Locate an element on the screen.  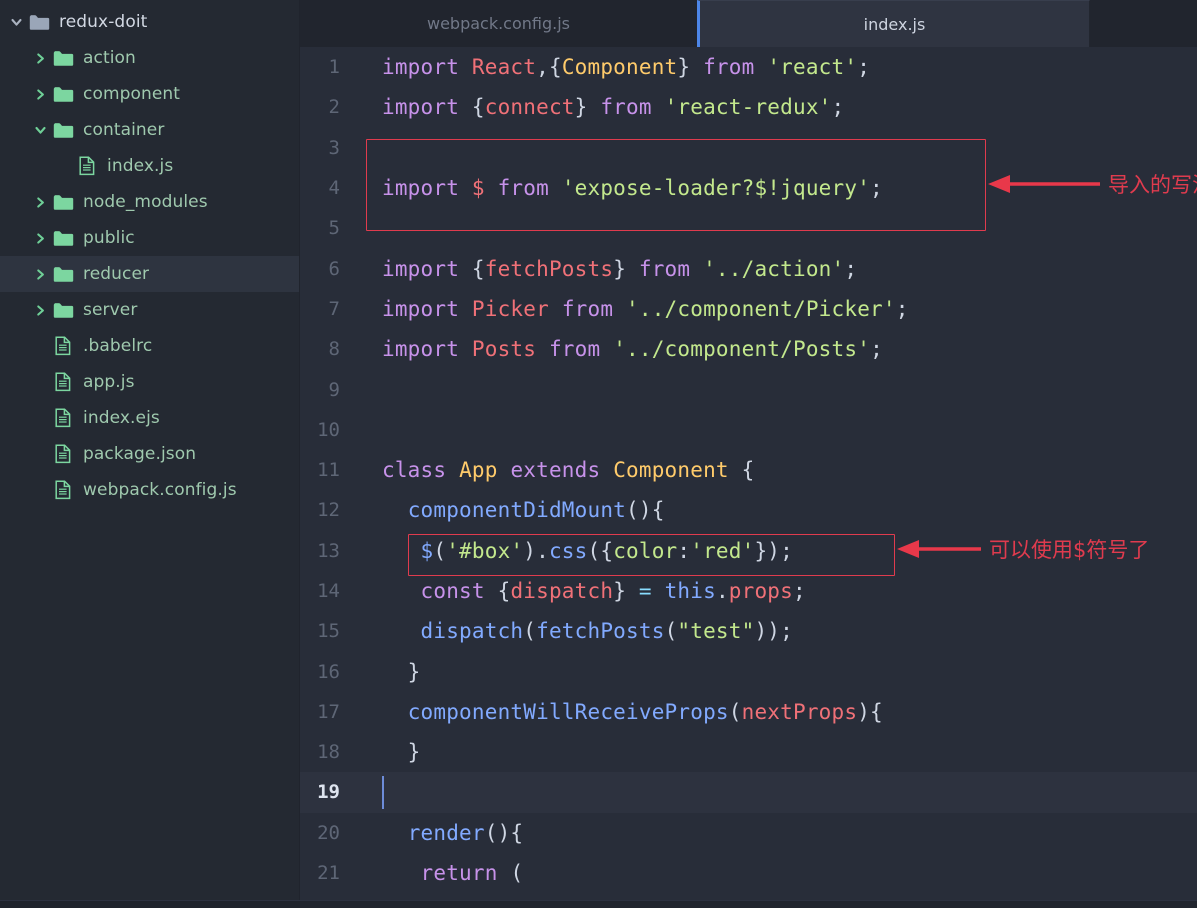
code-line: 2 import {connect} from 'react-redux'; is located at coordinates (748, 107).